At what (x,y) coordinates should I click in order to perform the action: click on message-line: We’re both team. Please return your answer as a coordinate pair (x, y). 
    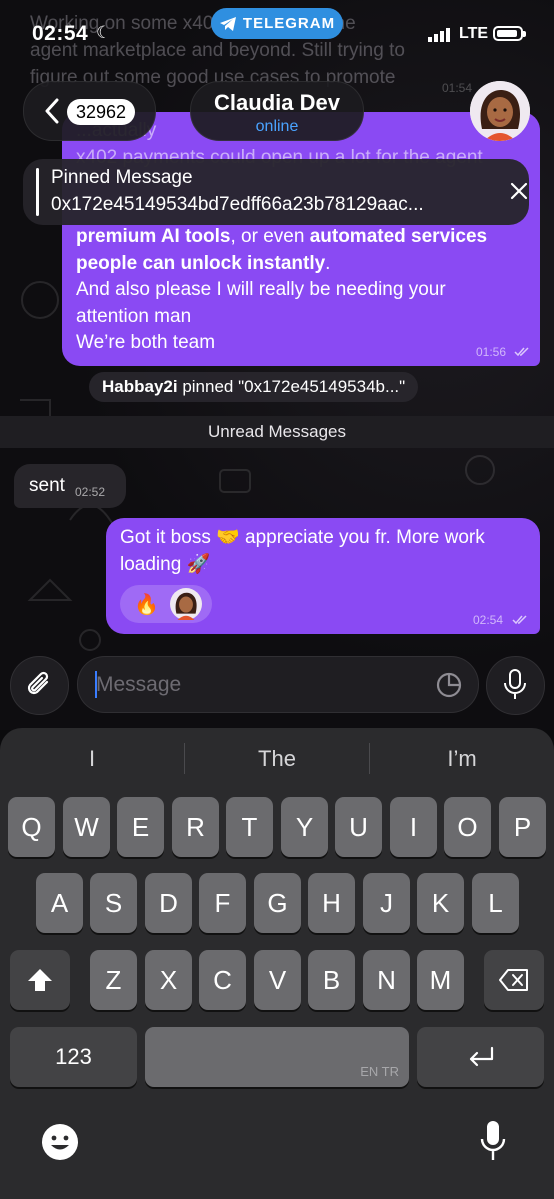
    Looking at the image, I should click on (146, 342).